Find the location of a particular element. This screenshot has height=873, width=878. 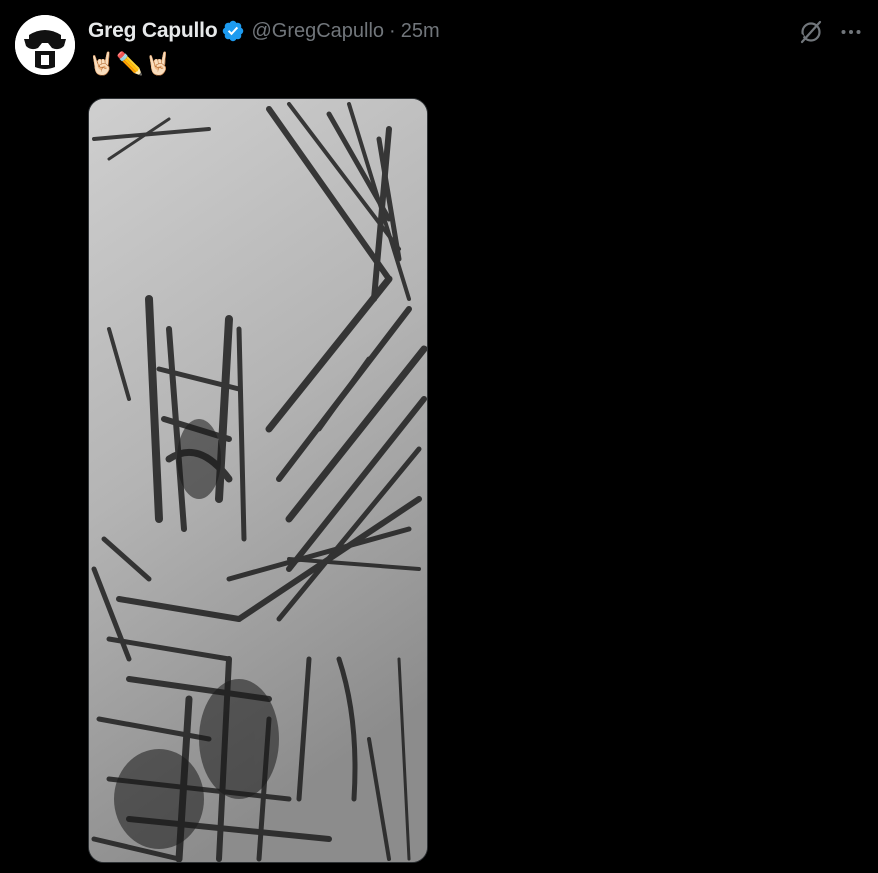

more-options-icon is located at coordinates (851, 32).